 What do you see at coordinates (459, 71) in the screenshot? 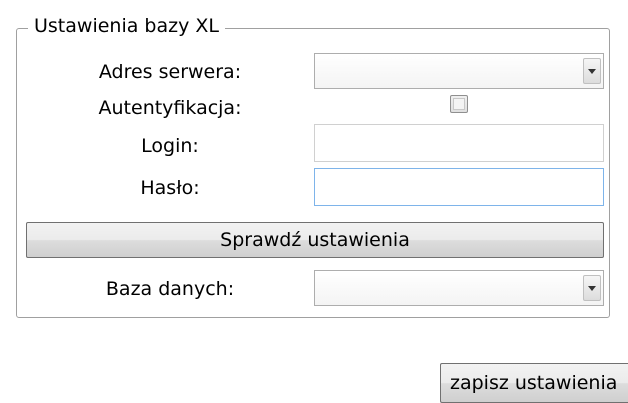
I see `server-address-combobox` at bounding box center [459, 71].